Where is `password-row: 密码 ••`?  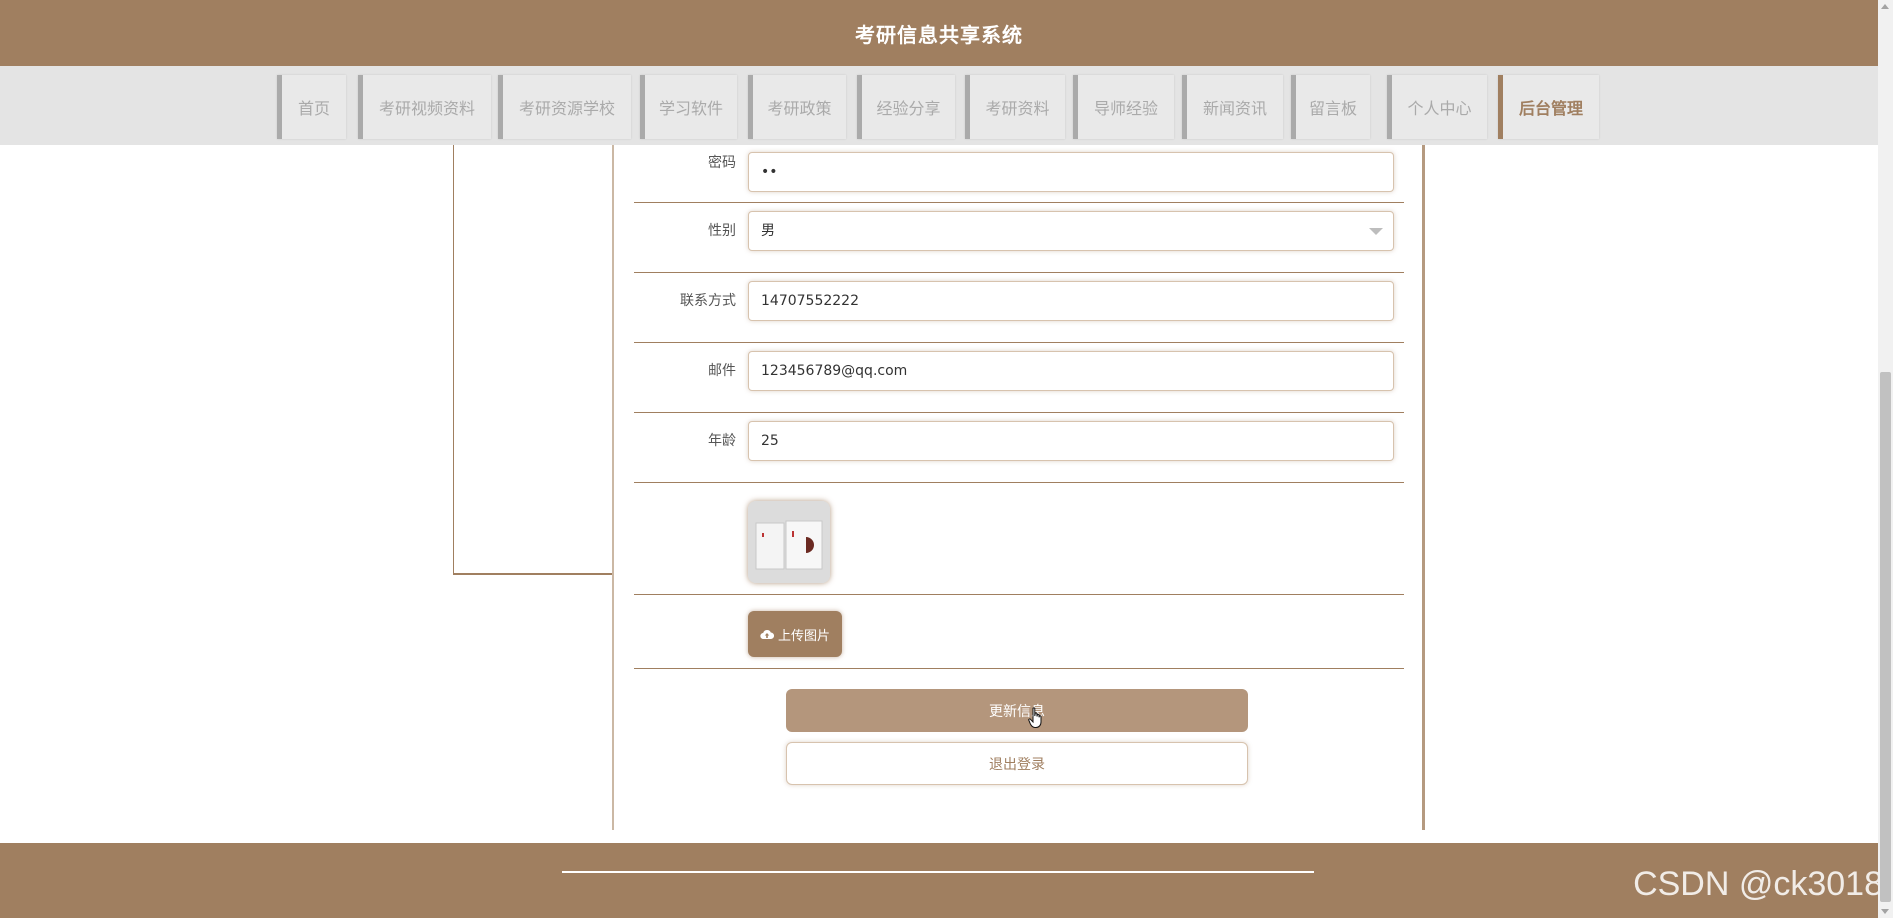
password-row: 密码 •• is located at coordinates (1019, 174).